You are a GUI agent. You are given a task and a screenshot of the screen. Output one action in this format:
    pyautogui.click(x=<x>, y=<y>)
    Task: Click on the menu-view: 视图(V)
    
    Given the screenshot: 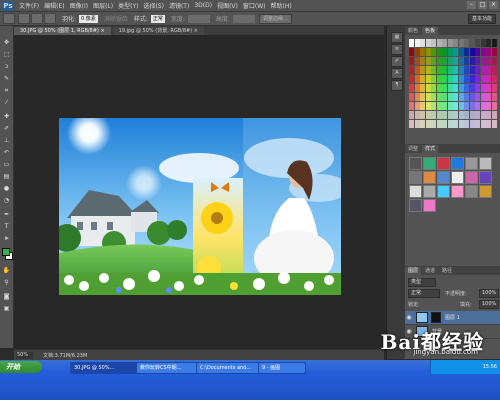 What is the action you would take?
    pyautogui.click(x=227, y=5)
    